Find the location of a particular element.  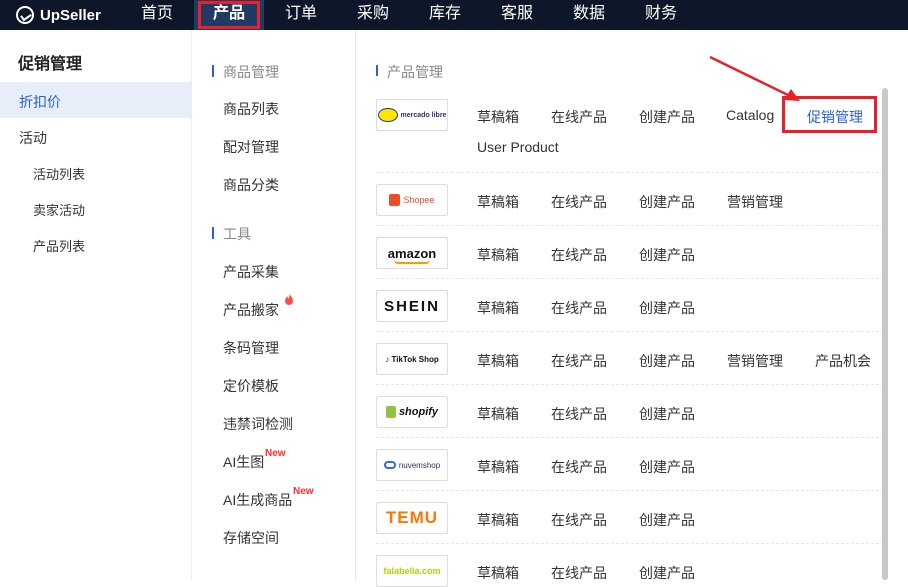

menu-item-product-list: 商品列表 is located at coordinates (251, 109).